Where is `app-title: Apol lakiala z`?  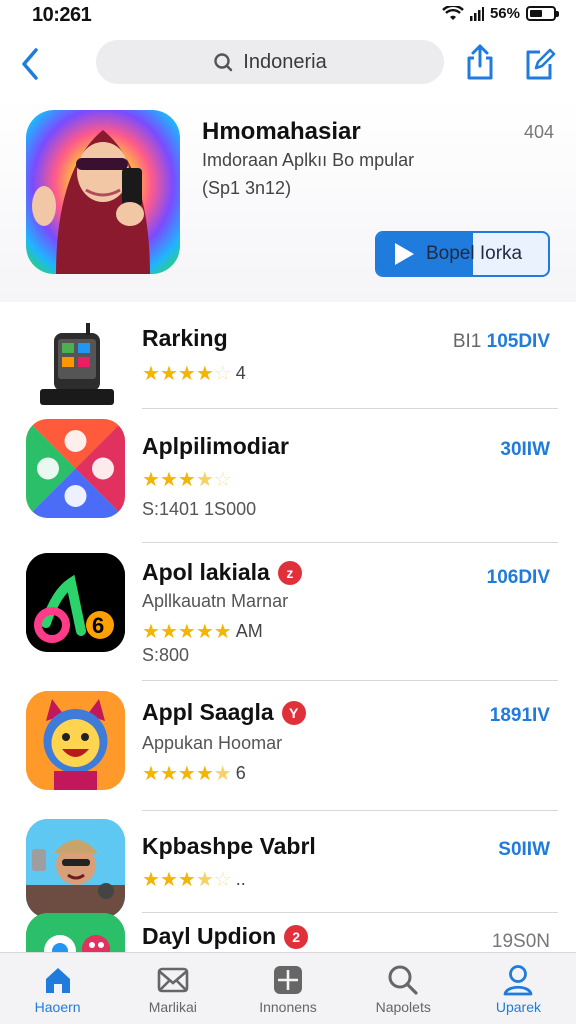
app-title: Apol lakiala z is located at coordinates (222, 572).